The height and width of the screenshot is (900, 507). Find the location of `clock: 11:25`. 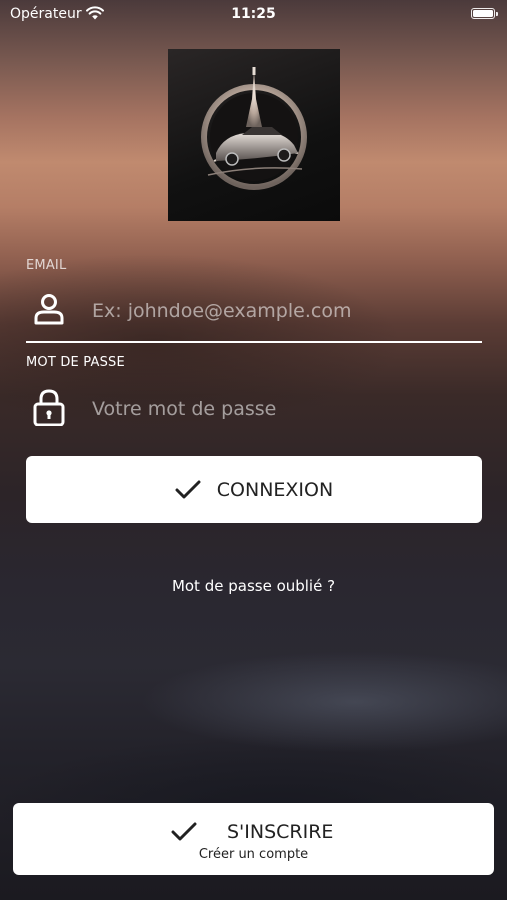

clock: 11:25 is located at coordinates (253, 14).